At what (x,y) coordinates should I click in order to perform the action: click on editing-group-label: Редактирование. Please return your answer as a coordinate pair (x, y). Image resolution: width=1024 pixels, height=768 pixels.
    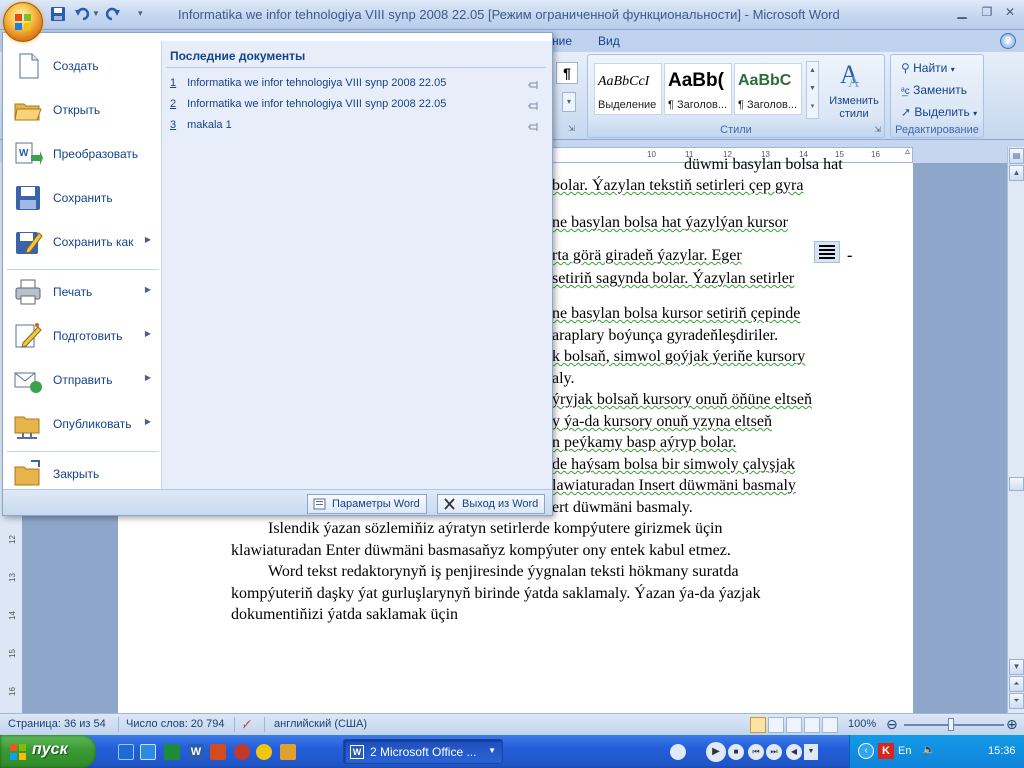
    Looking at the image, I should click on (937, 130).